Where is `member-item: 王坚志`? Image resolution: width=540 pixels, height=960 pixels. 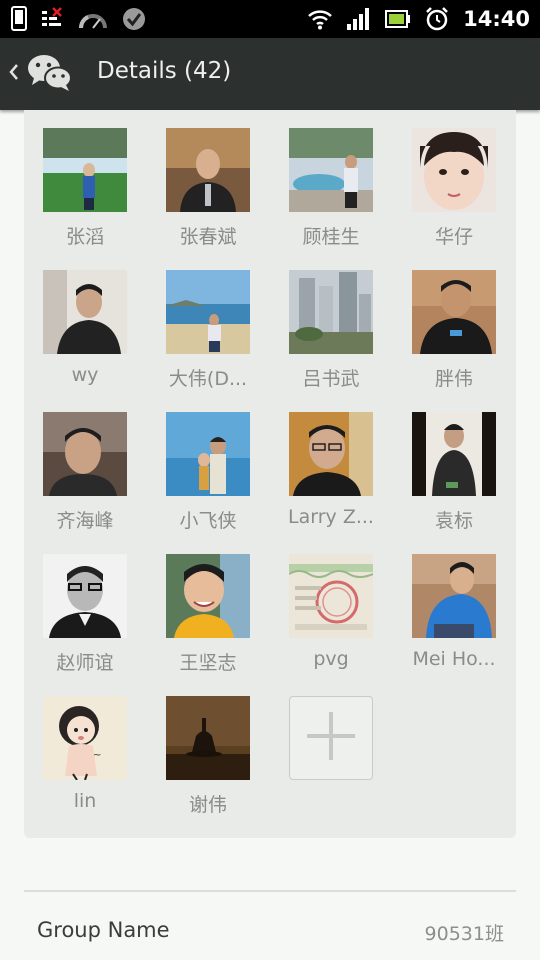 member-item: 王坚志 is located at coordinates (208, 614).